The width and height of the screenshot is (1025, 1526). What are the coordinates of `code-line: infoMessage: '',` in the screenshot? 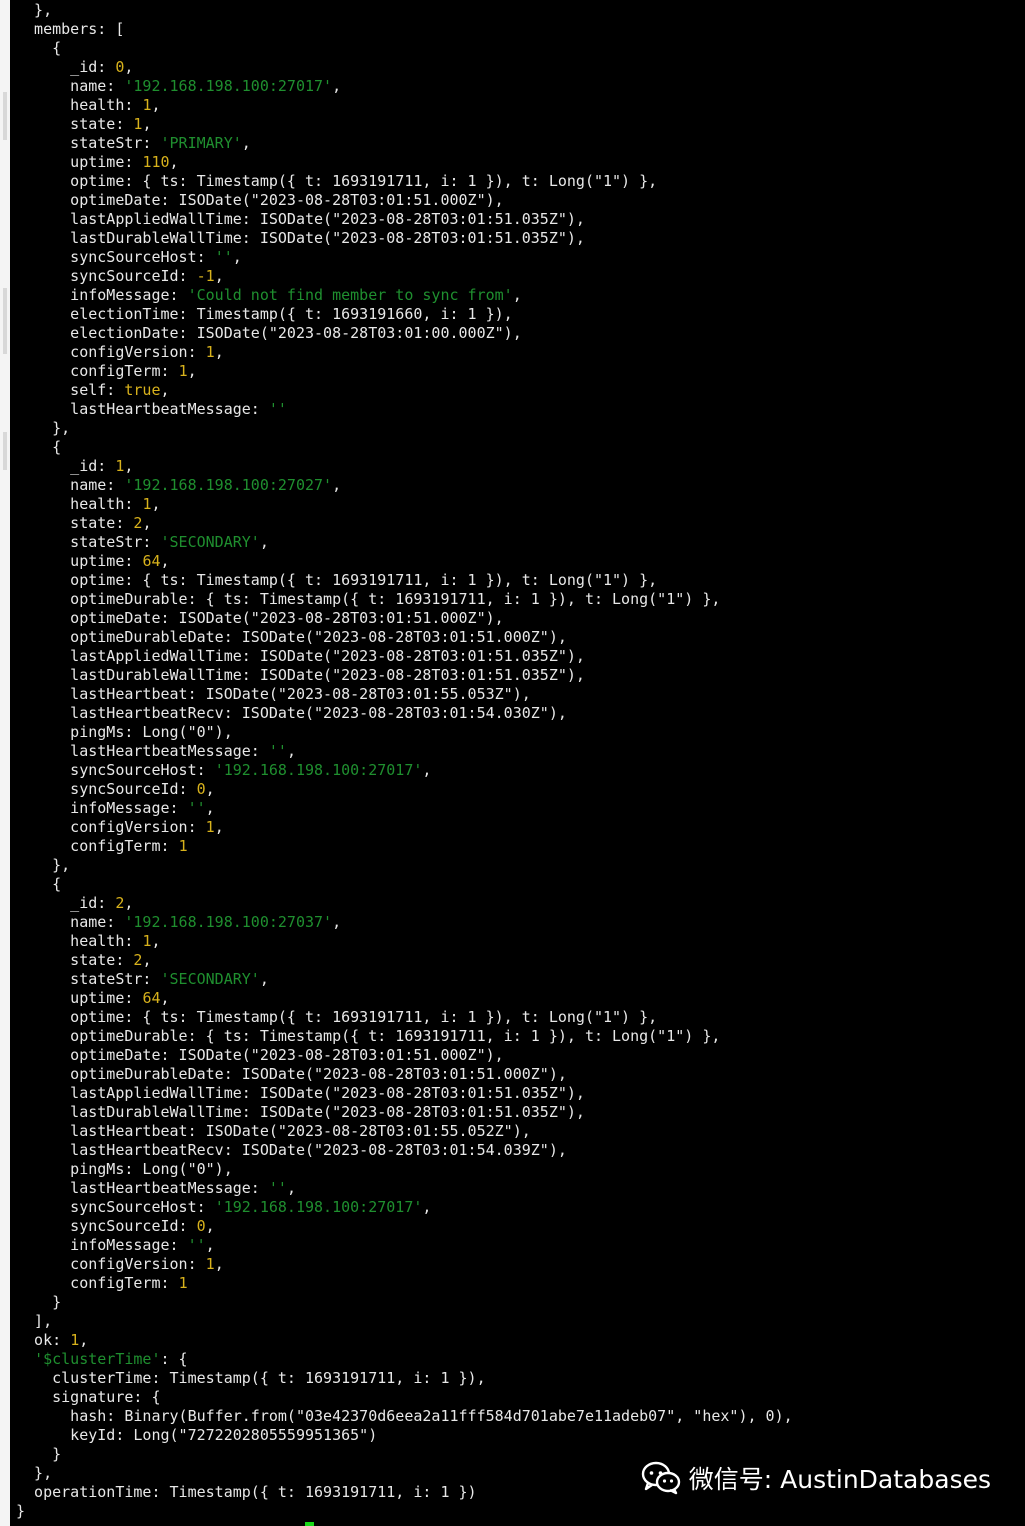 It's located at (404, 808).